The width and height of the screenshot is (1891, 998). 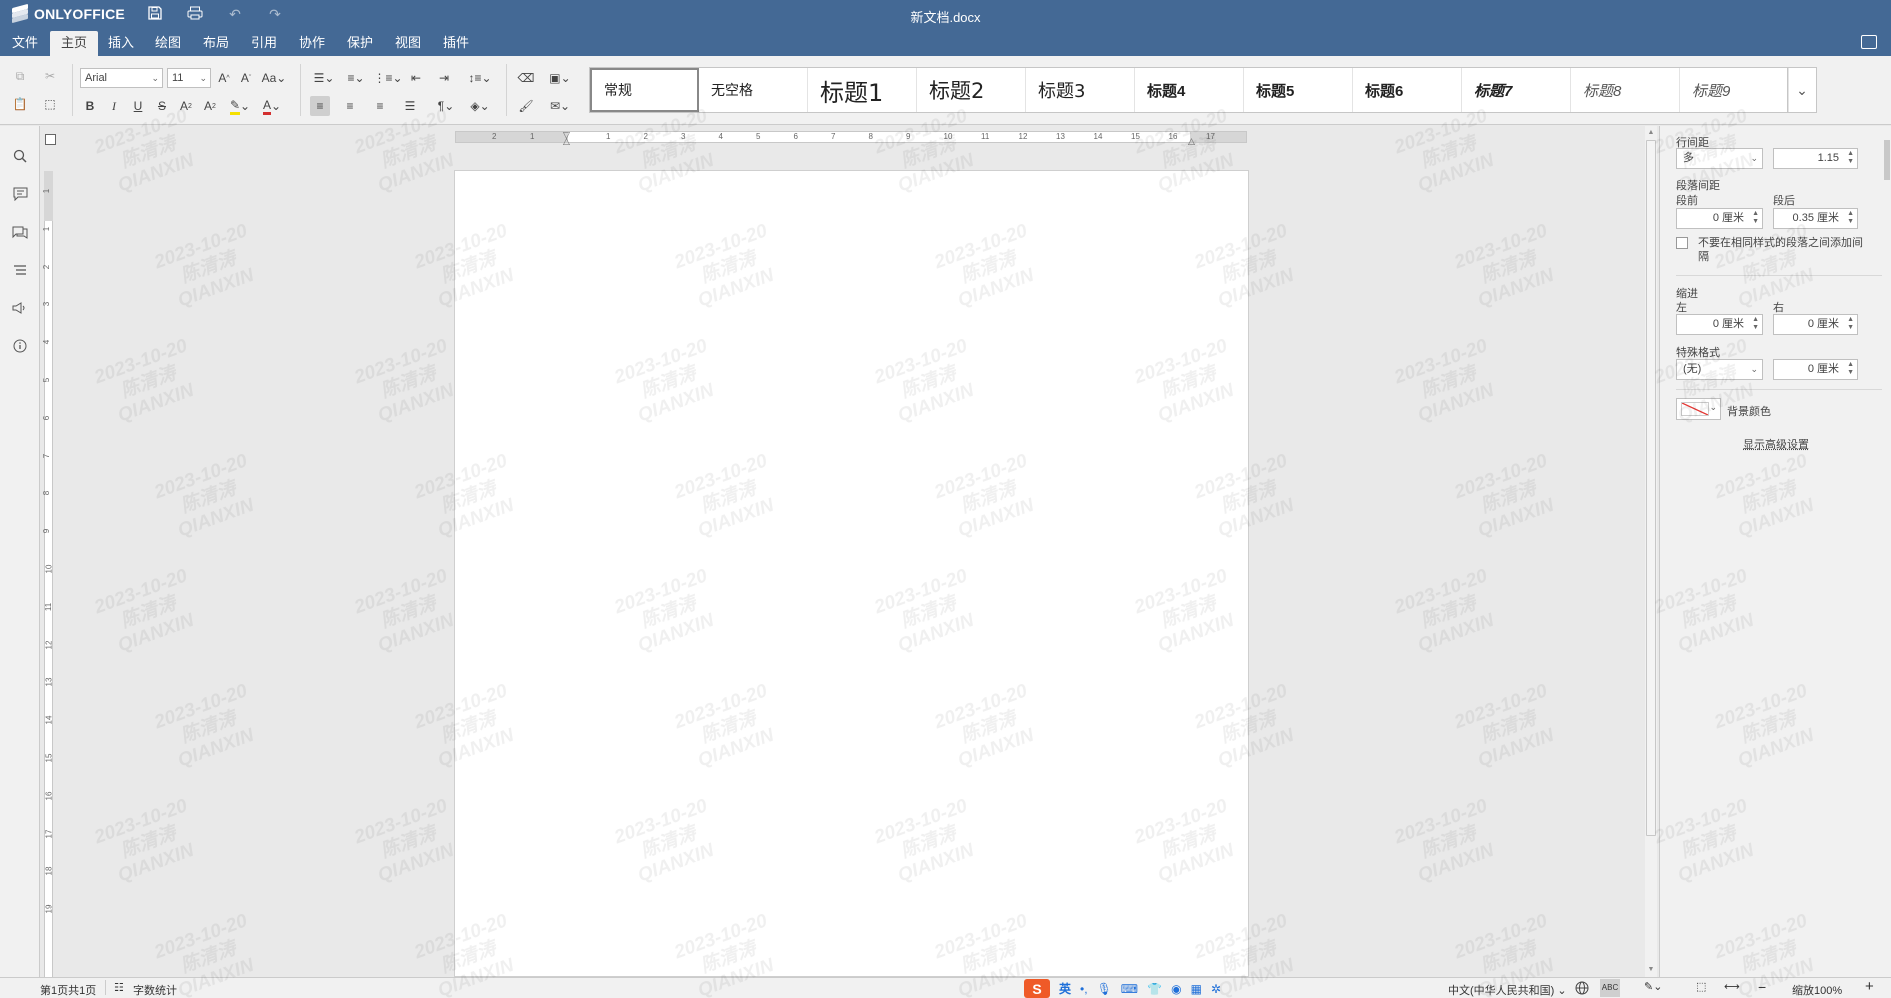 I want to click on special-amount-input: 0 厘米 ▲ ▼, so click(x=1815, y=369).